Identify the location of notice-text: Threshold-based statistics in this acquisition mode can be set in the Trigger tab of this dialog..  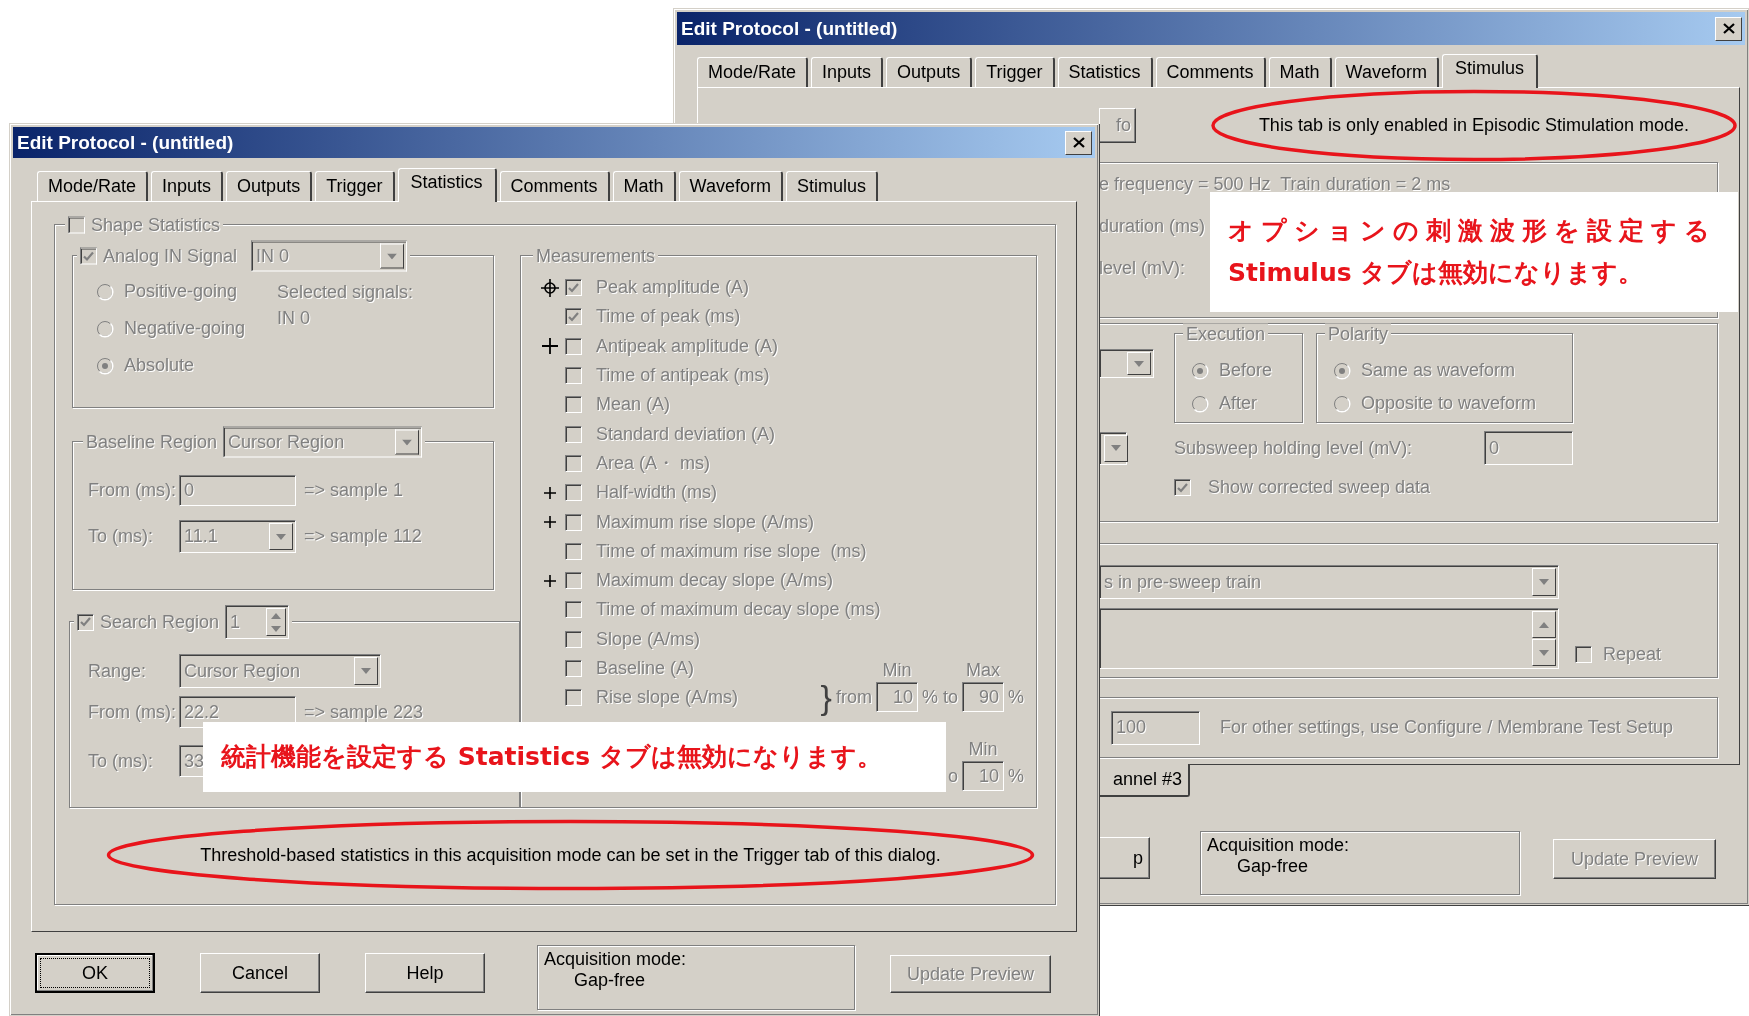
(570, 855).